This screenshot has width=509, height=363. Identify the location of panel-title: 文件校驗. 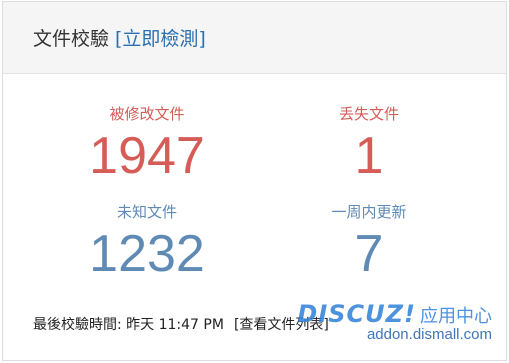
(71, 39).